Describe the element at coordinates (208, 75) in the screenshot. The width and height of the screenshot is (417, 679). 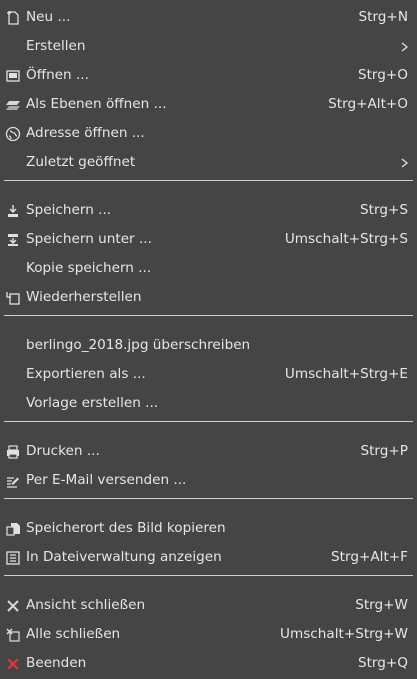
I see `menu-item-open: Öffnen ... Strg+O` at that location.